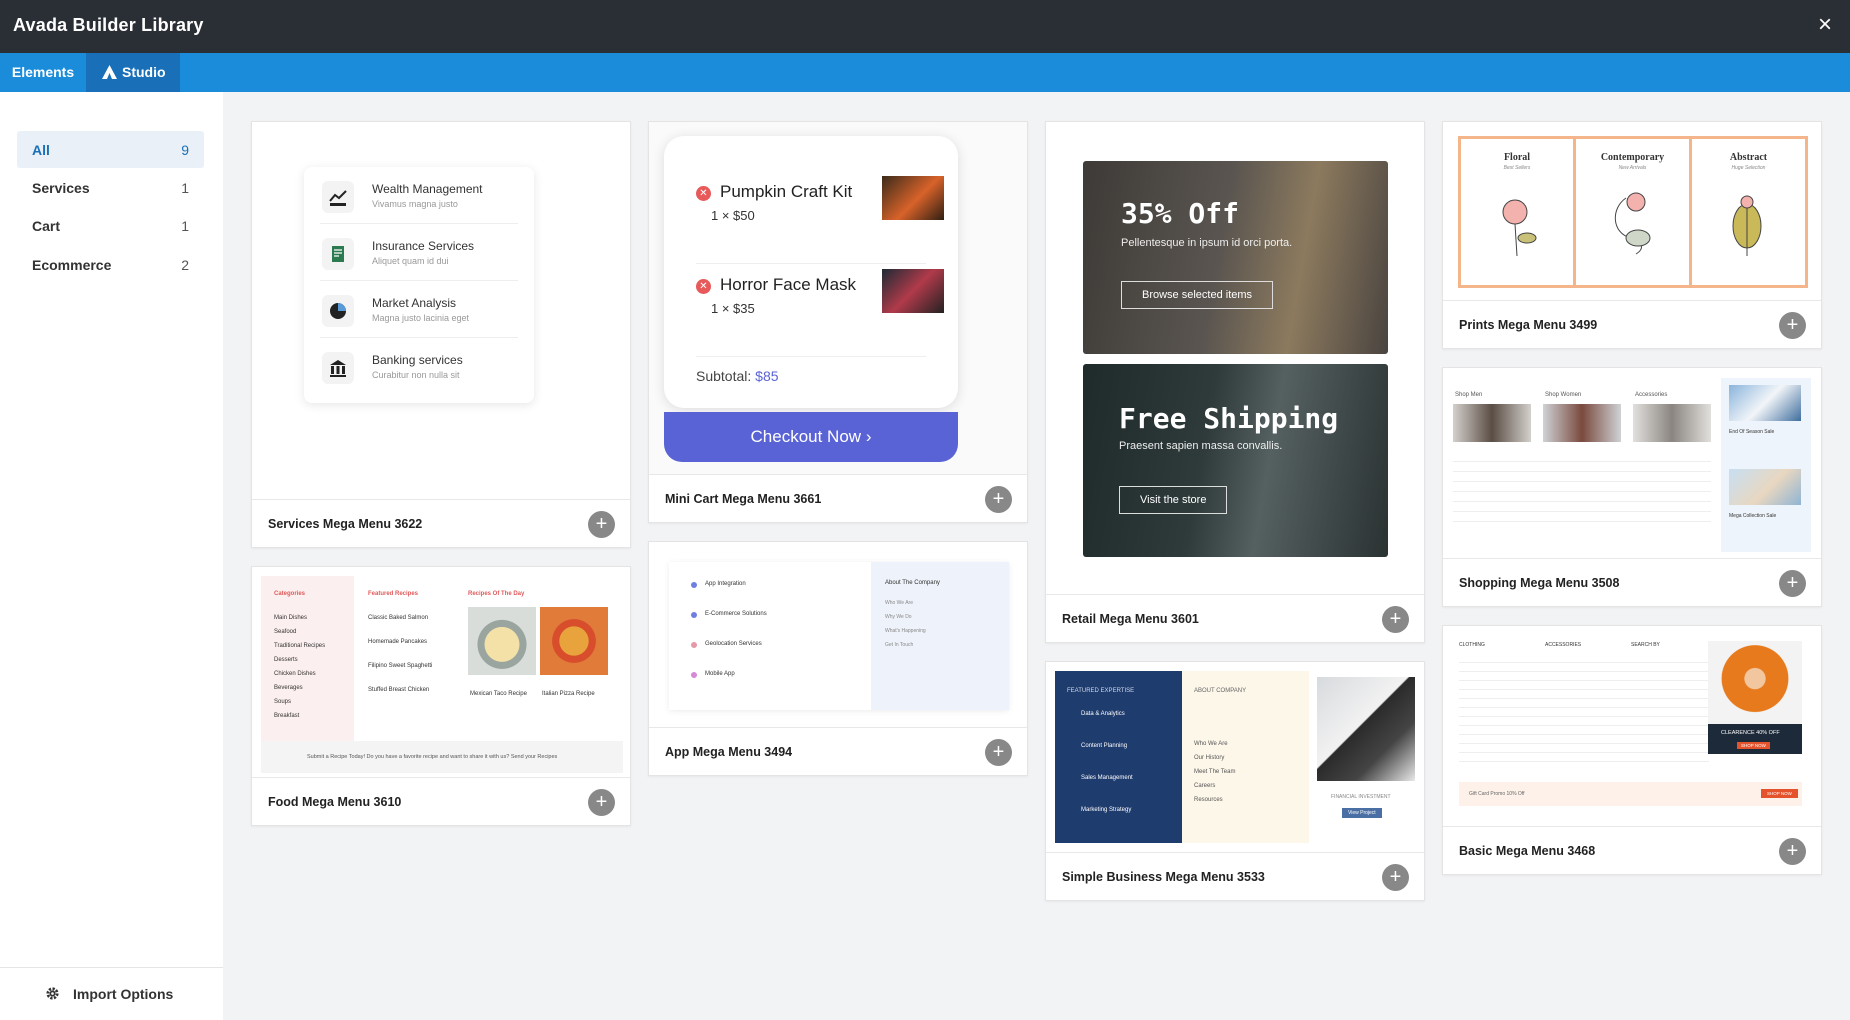  I want to click on tab-studio: Studio, so click(133, 72).